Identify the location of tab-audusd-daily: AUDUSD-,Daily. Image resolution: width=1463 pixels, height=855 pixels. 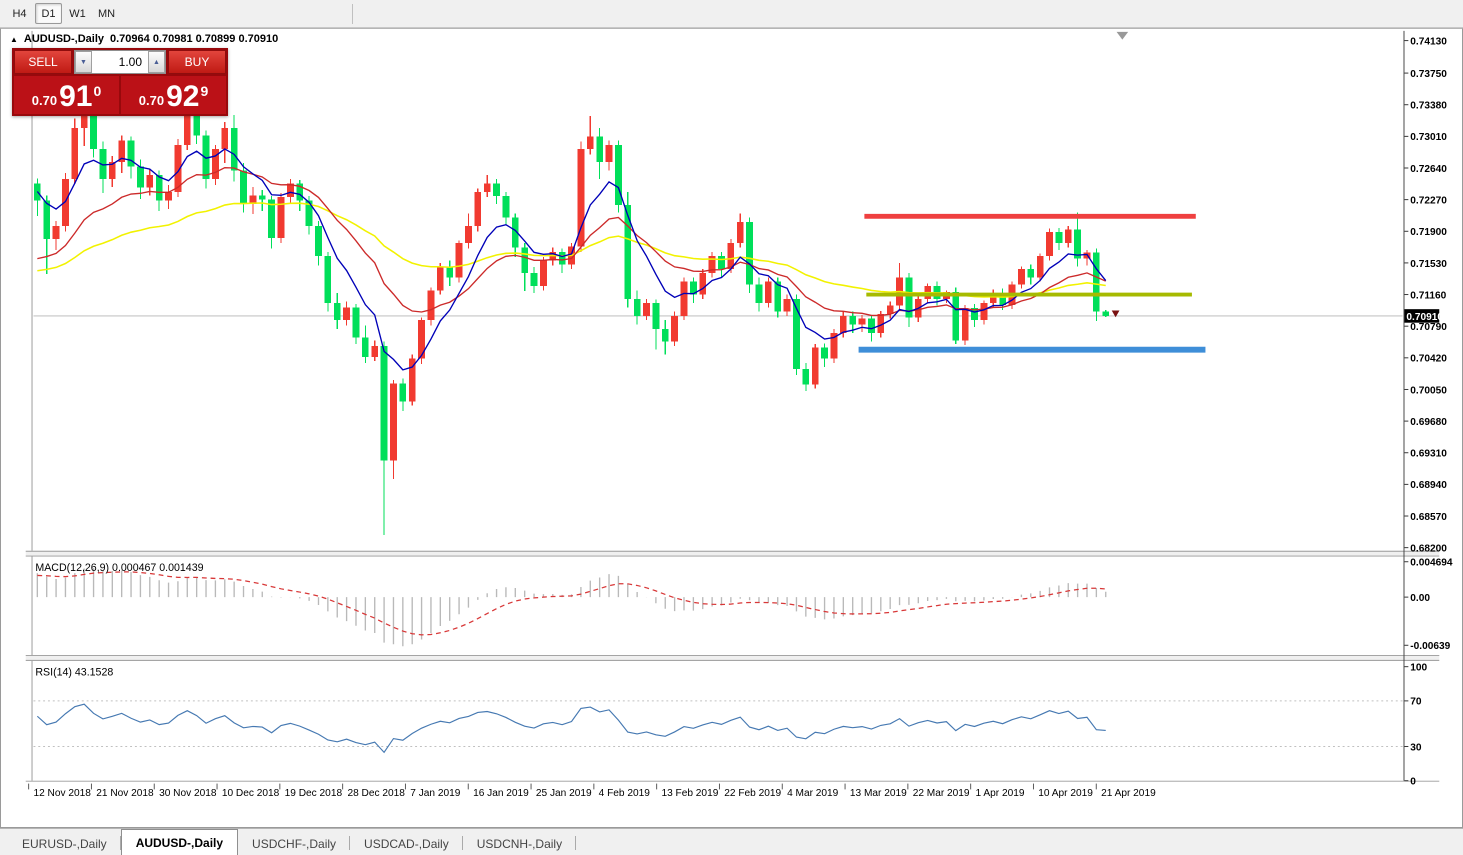
(179, 842).